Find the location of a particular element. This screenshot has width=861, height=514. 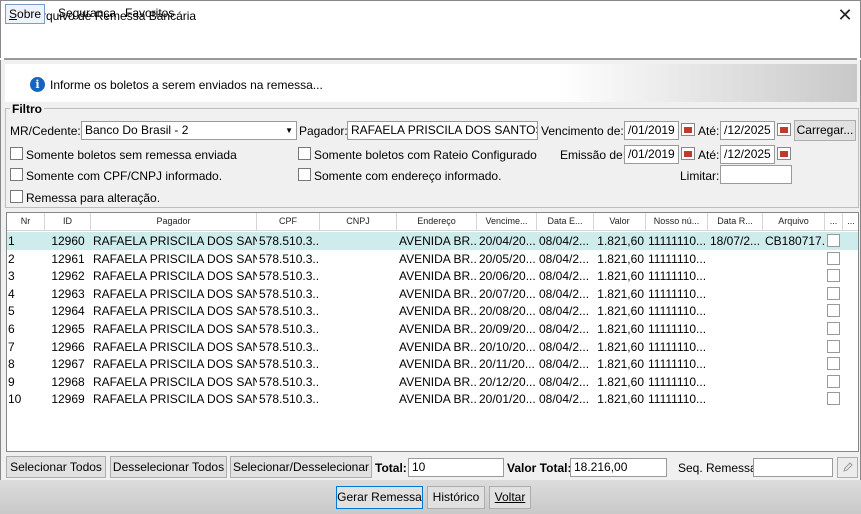

desselecionar-todos-button: Desselecionar Todos is located at coordinates (168, 467).